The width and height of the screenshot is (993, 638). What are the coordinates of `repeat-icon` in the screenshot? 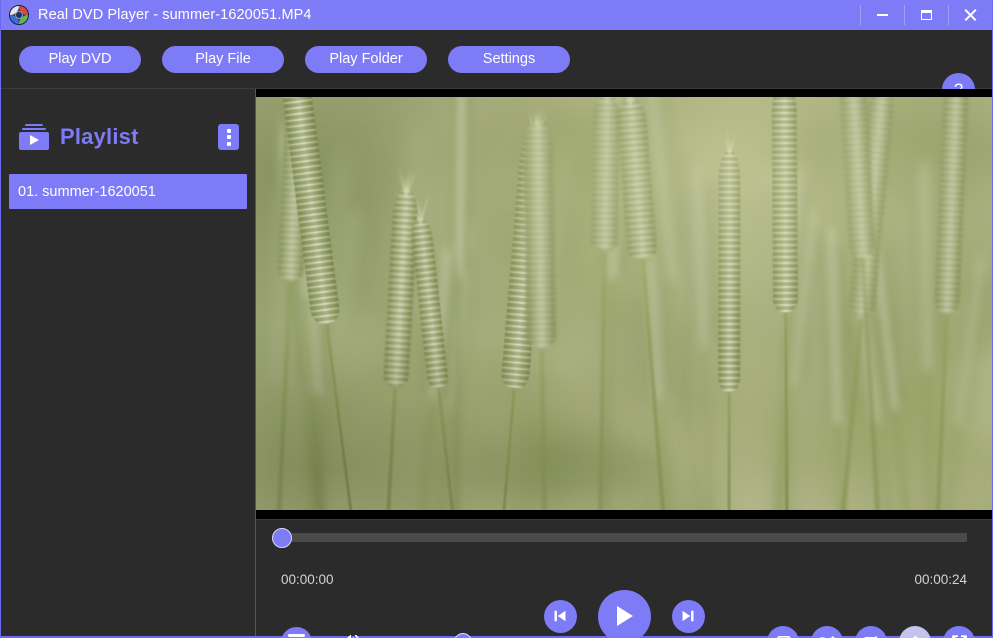 It's located at (783, 636).